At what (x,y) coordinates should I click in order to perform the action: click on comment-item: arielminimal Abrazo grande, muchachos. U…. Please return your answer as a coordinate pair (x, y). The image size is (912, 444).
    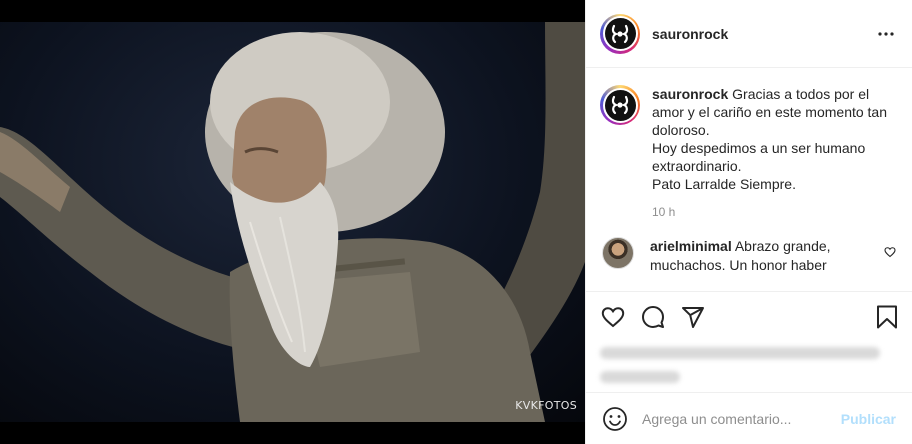
    Looking at the image, I should click on (749, 256).